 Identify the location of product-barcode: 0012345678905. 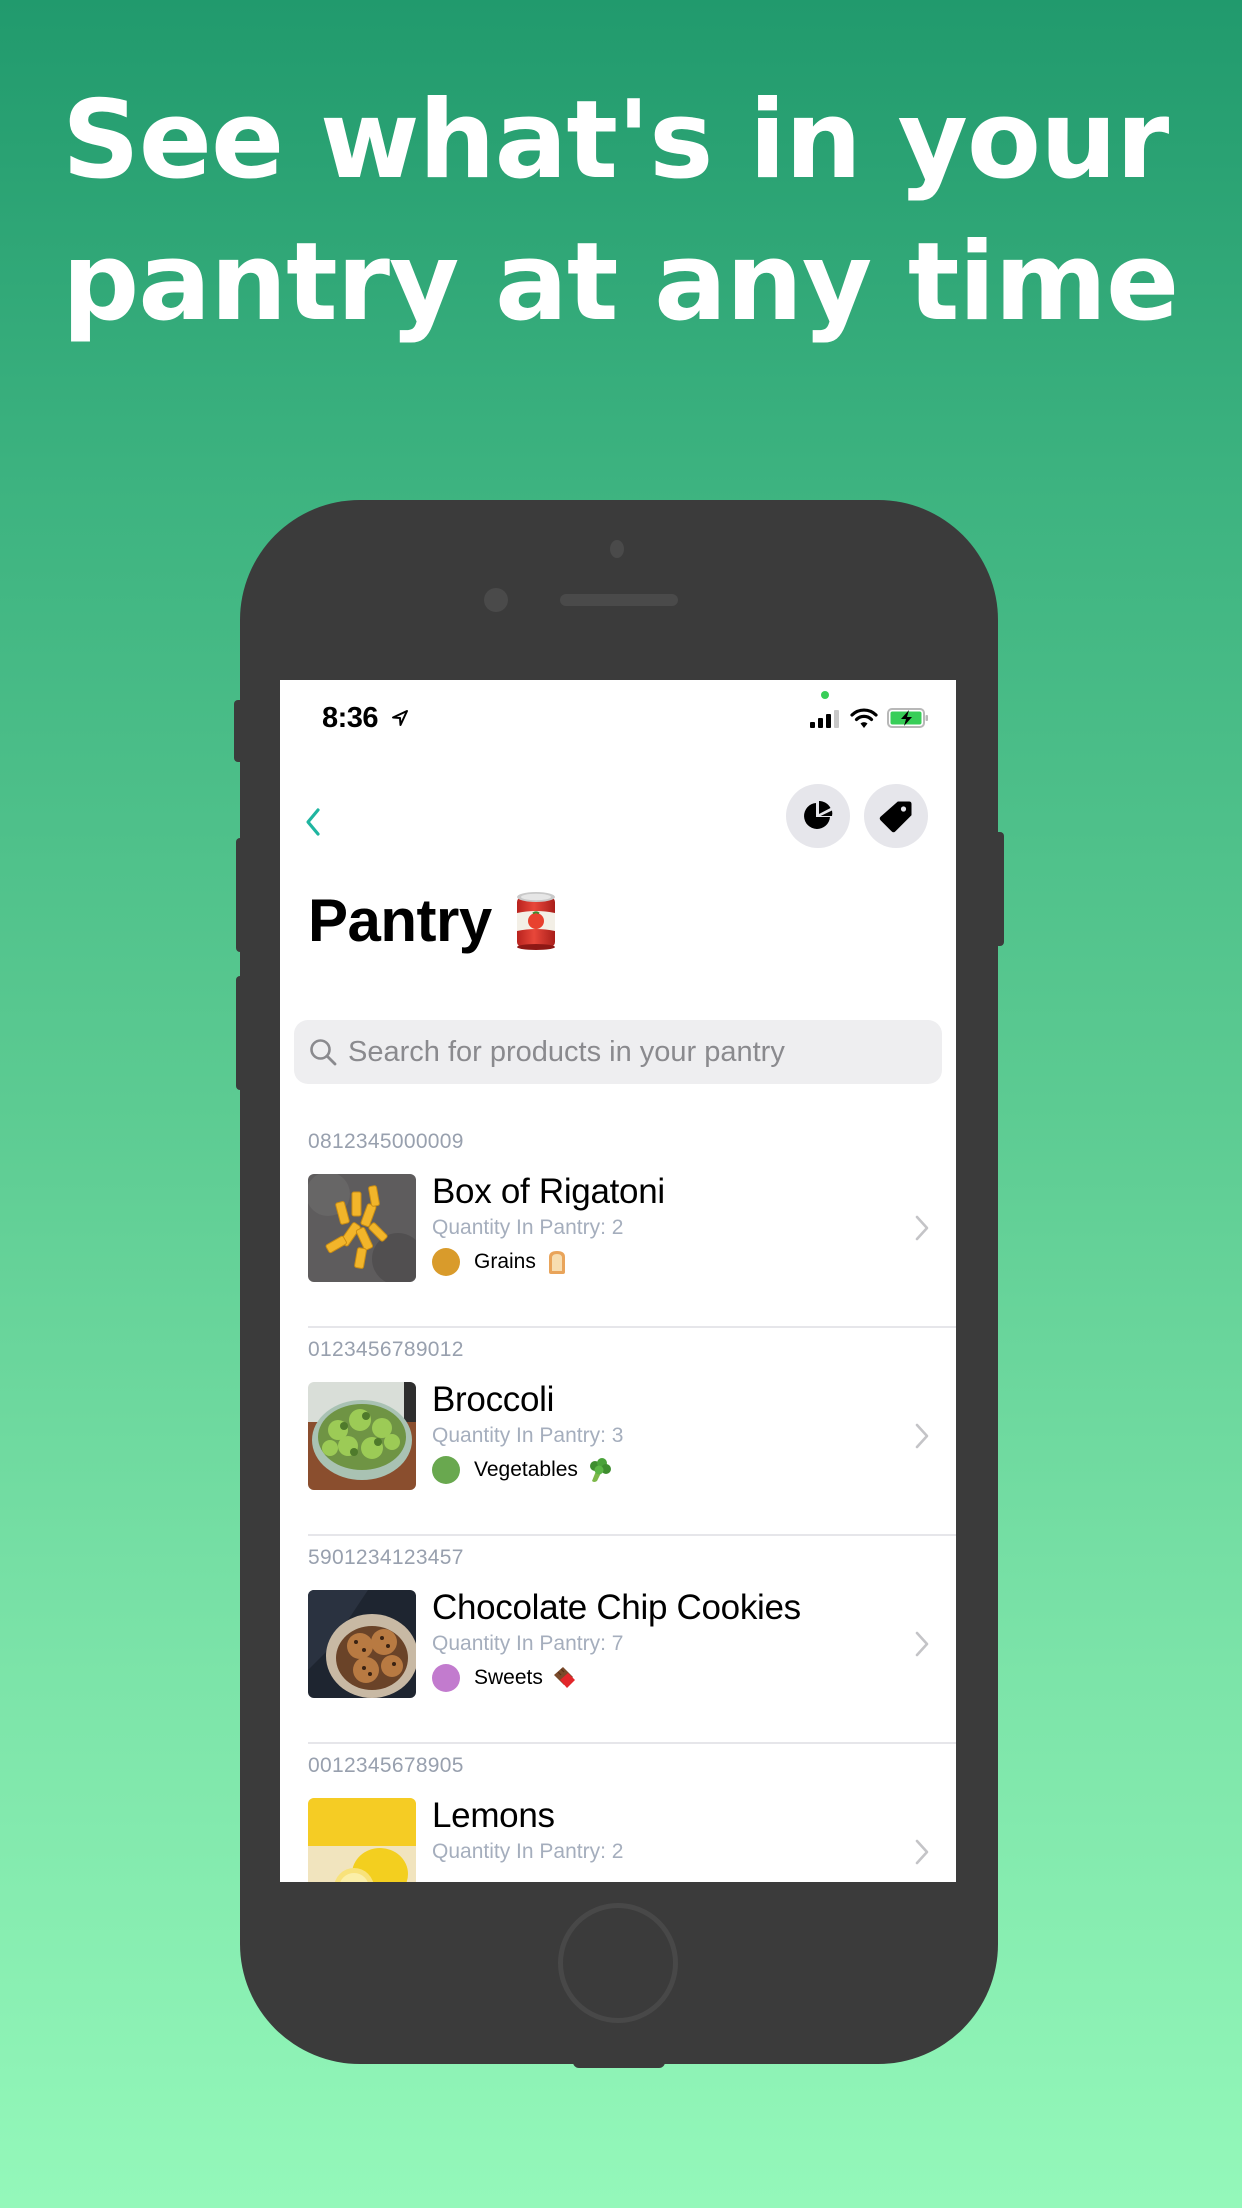
(386, 1765).